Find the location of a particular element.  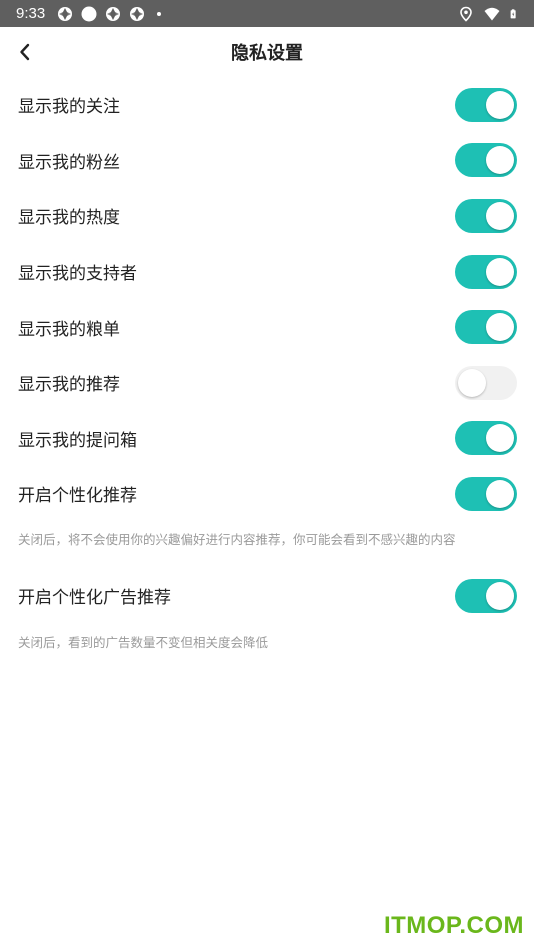

toggle-show-recommendations is located at coordinates (486, 382).